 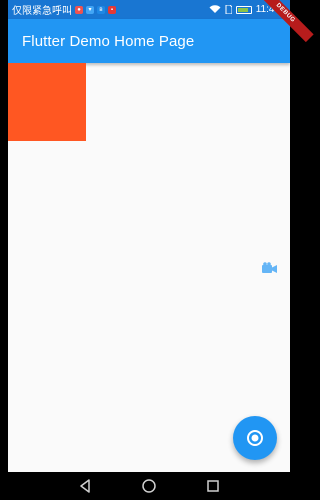 I want to click on bluetooth-icon: ʙ, so click(x=101, y=9).